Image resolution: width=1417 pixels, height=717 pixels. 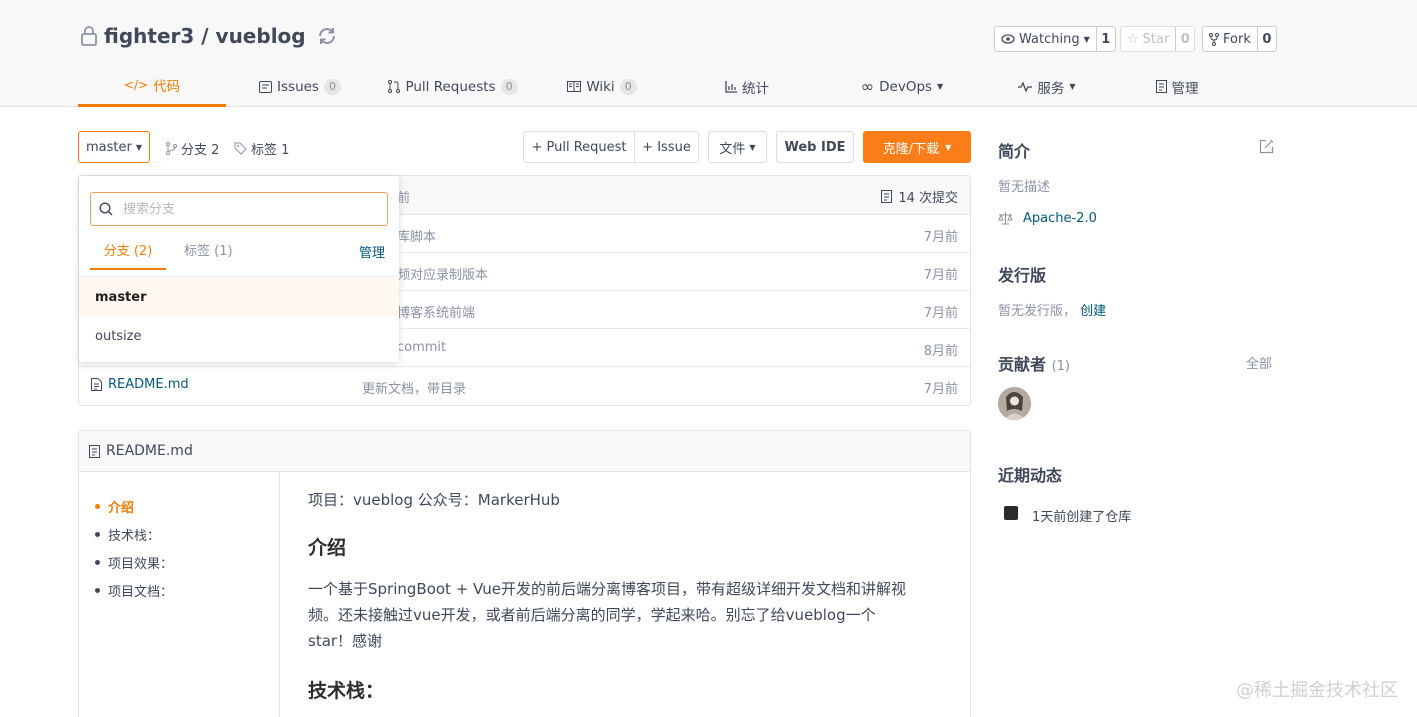 What do you see at coordinates (1133, 39) in the screenshot?
I see `star-icon: ☆` at bounding box center [1133, 39].